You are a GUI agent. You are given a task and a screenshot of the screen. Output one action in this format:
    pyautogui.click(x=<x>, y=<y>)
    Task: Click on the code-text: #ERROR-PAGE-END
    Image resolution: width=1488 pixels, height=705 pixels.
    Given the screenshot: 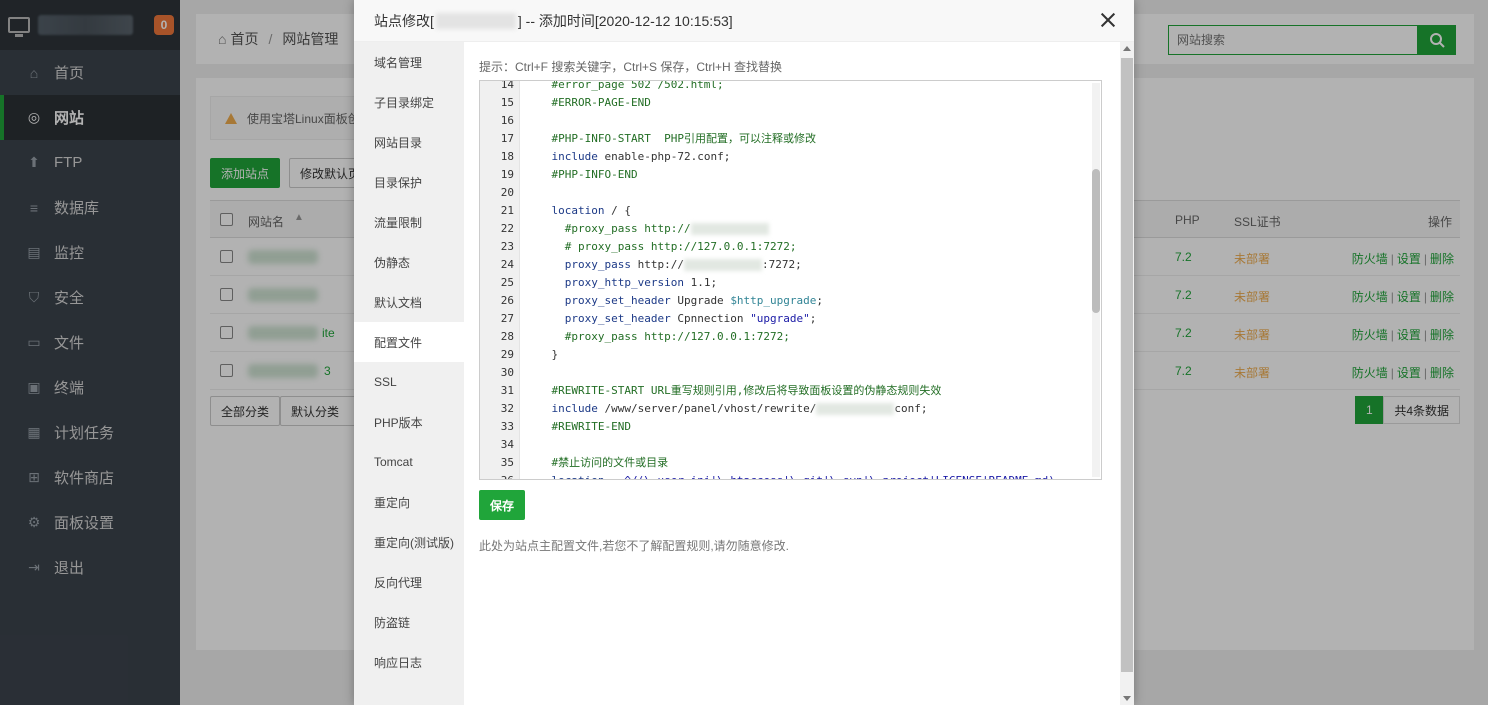 What is the action you would take?
    pyautogui.click(x=587, y=103)
    